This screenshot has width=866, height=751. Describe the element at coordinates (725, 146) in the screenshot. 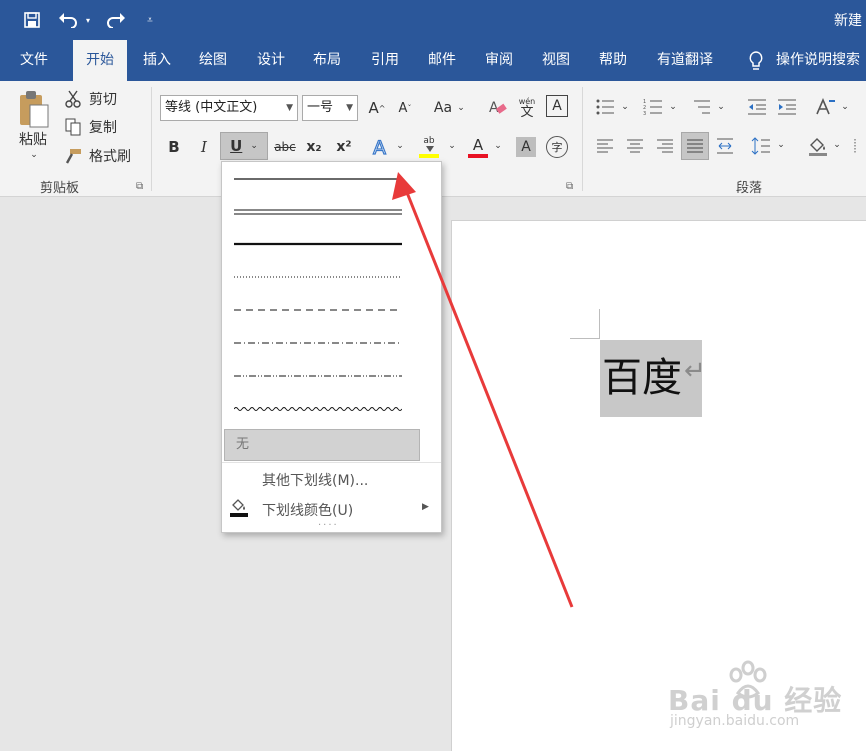

I see `distributed-icon` at that location.